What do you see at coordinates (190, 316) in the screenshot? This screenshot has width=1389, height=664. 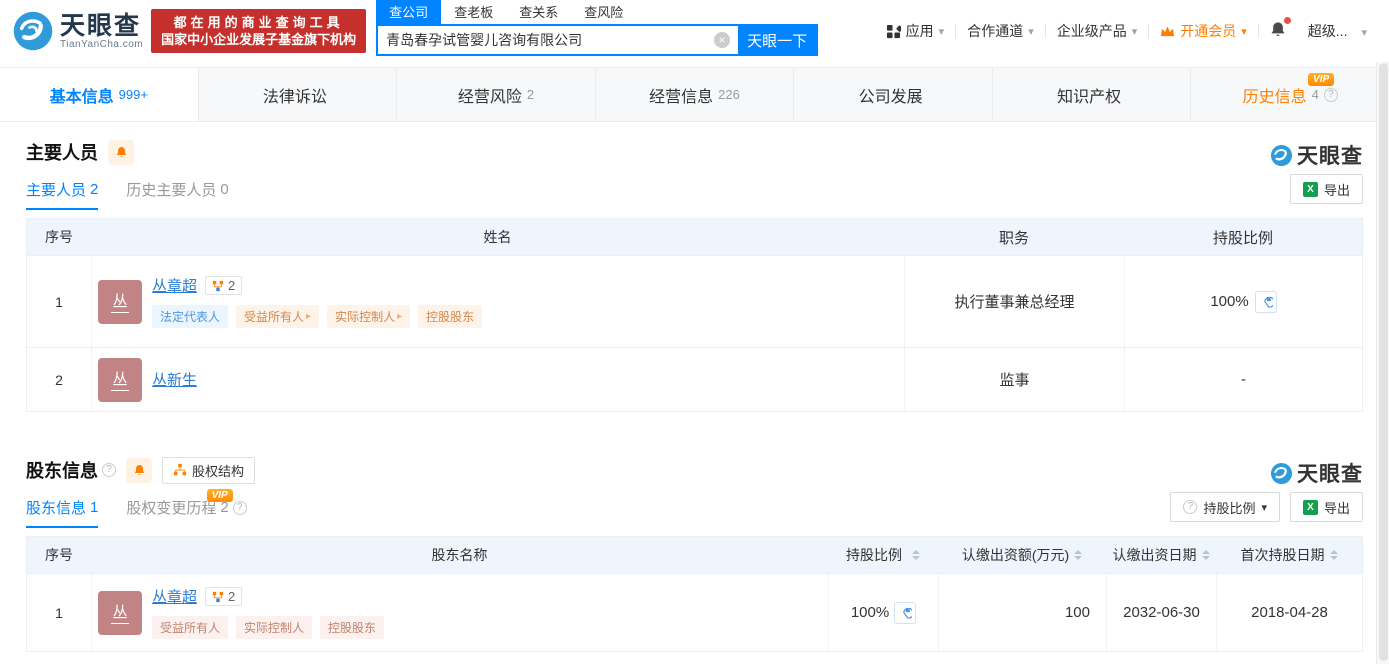 I see `tag-legal-representative: 法定代表人` at bounding box center [190, 316].